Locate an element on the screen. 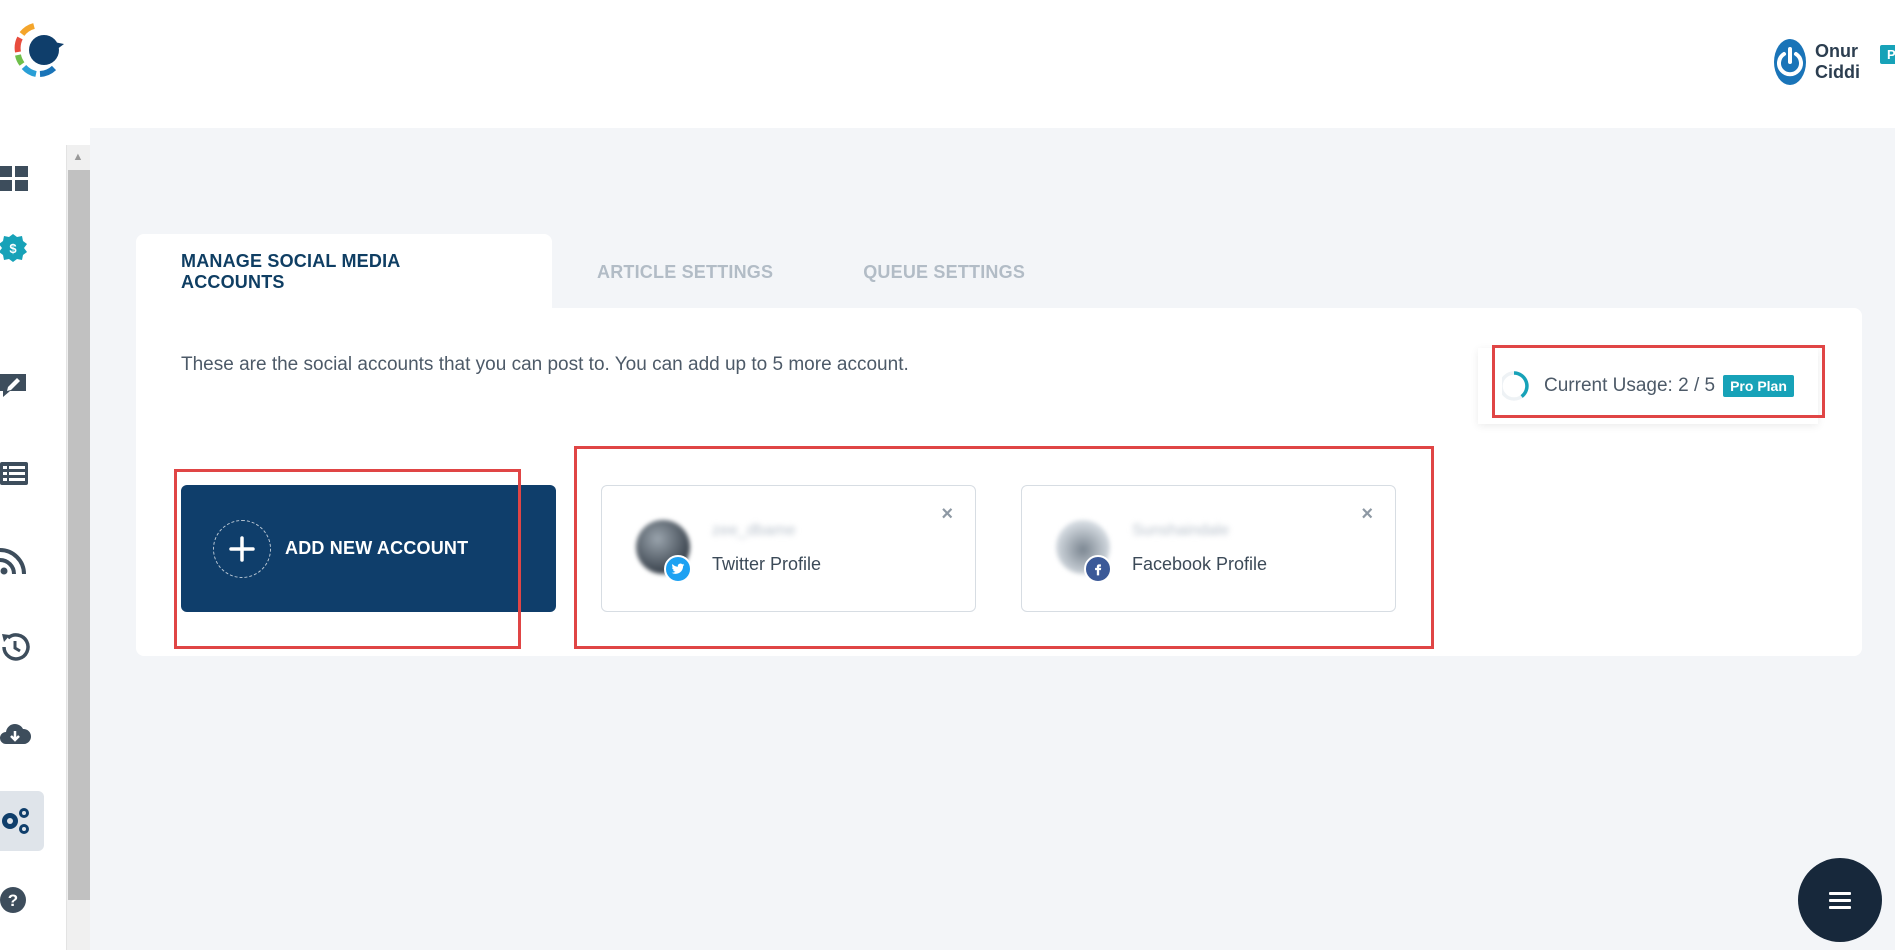 This screenshot has height=950, width=1895. sidebar-item-billing: $ is located at coordinates (16, 248).